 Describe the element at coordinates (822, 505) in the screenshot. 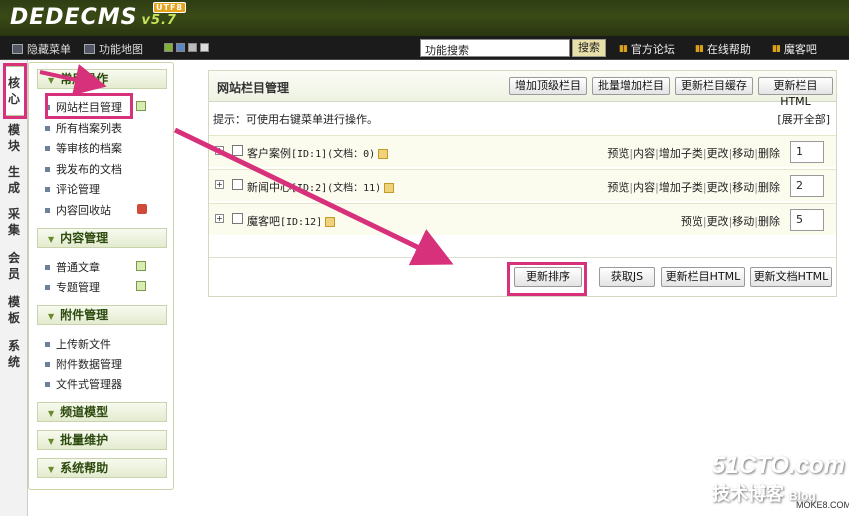

I see `watermark-moke8: MOKE8.COM` at that location.